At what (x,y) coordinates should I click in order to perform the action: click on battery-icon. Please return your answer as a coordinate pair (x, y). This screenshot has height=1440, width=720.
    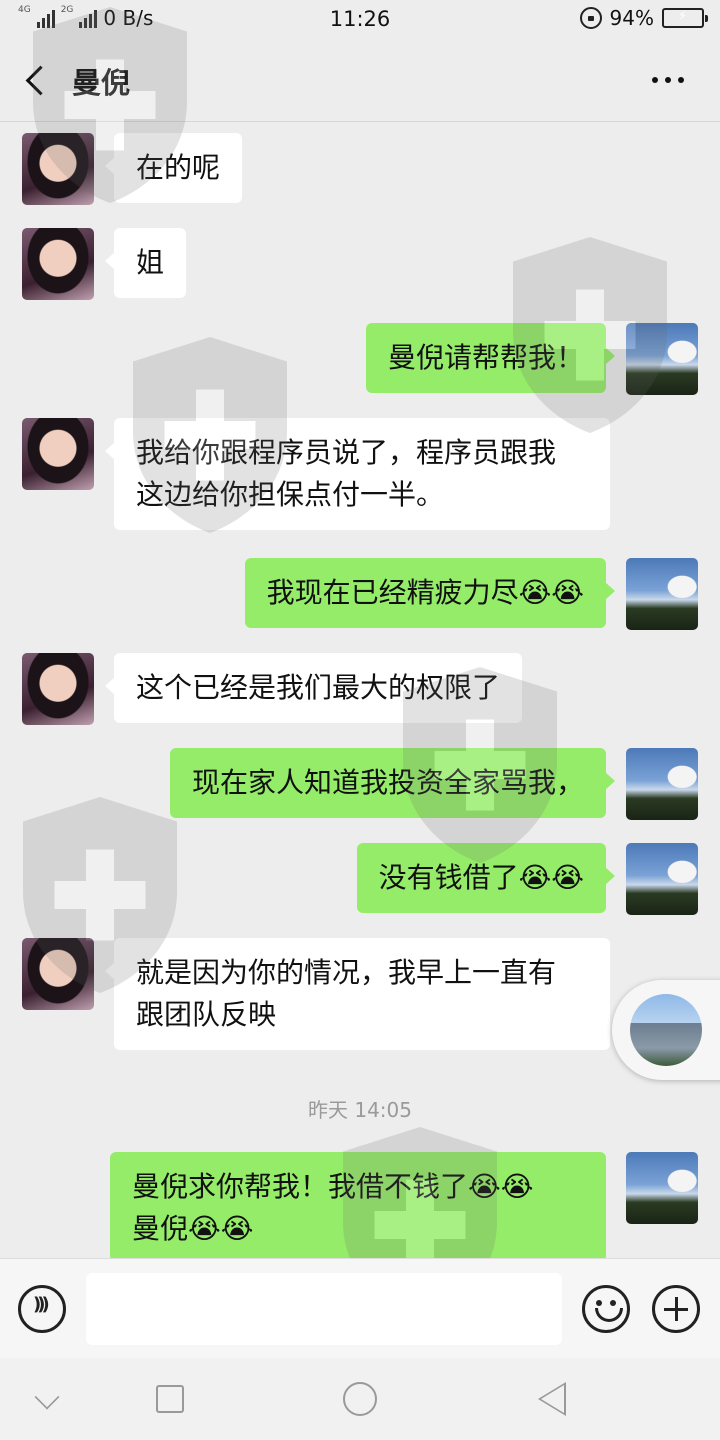
    Looking at the image, I should click on (685, 18).